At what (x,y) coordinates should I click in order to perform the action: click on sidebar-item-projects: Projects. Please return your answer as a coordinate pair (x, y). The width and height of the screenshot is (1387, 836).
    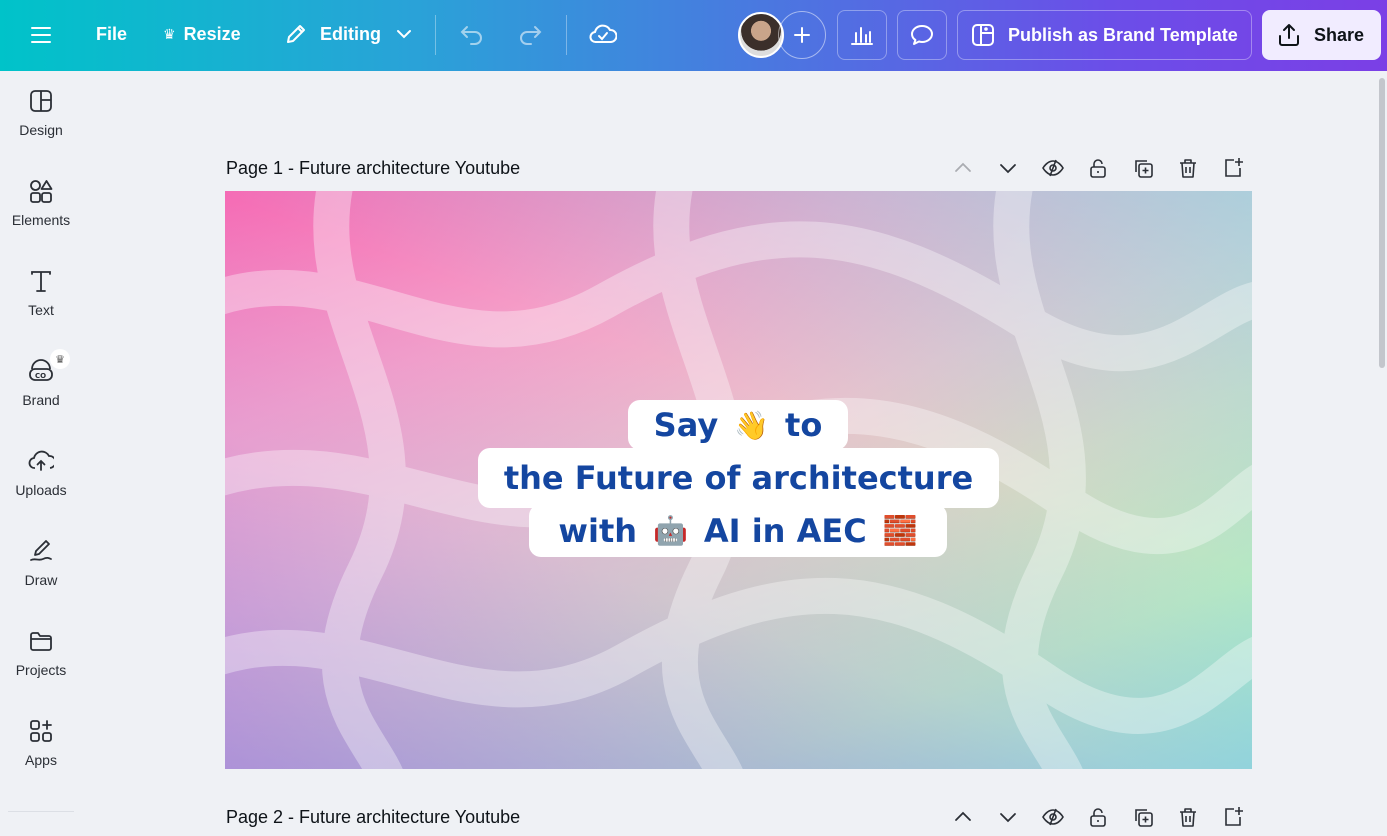
    Looking at the image, I should click on (41, 653).